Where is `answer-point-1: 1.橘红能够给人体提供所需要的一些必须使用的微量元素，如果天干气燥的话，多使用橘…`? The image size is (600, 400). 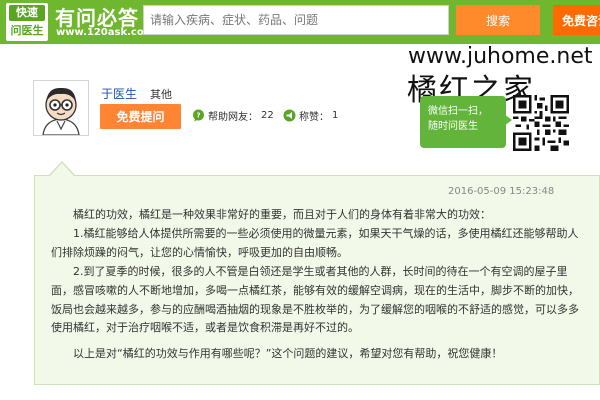
answer-point-1: 1.橘红能够给人体提供所需要的一些必须使用的微量元素，如果天干气燥的话，多使用橘… is located at coordinates (315, 243).